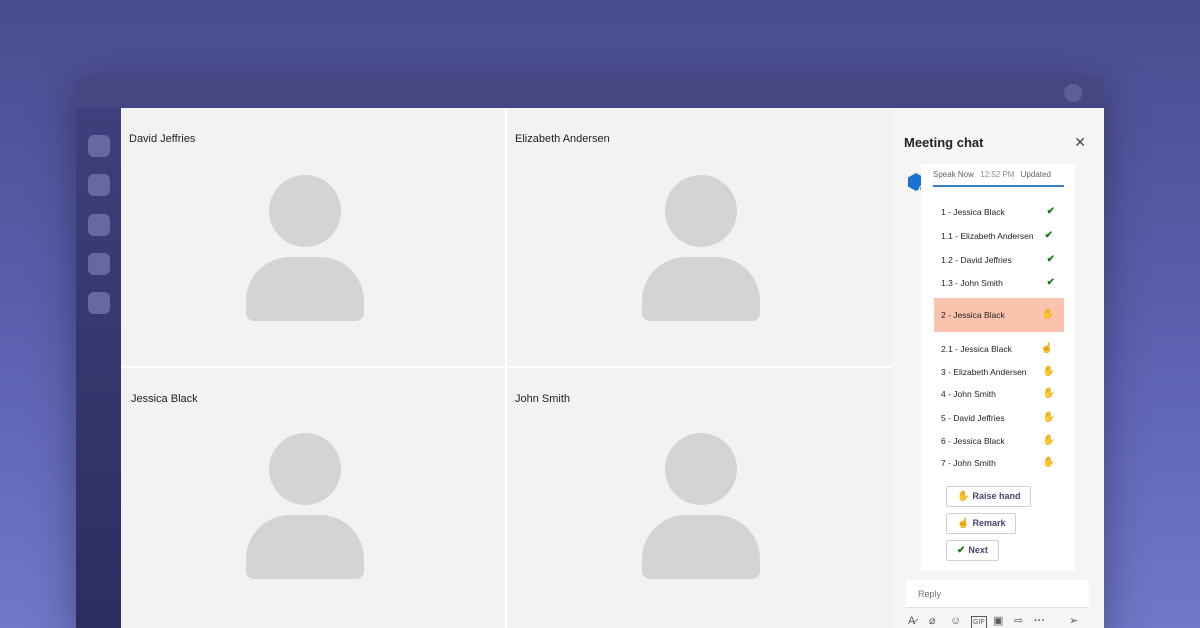 Image resolution: width=1200 pixels, height=628 pixels. I want to click on queue-item-label: 6 - Jessica Black, so click(973, 441).